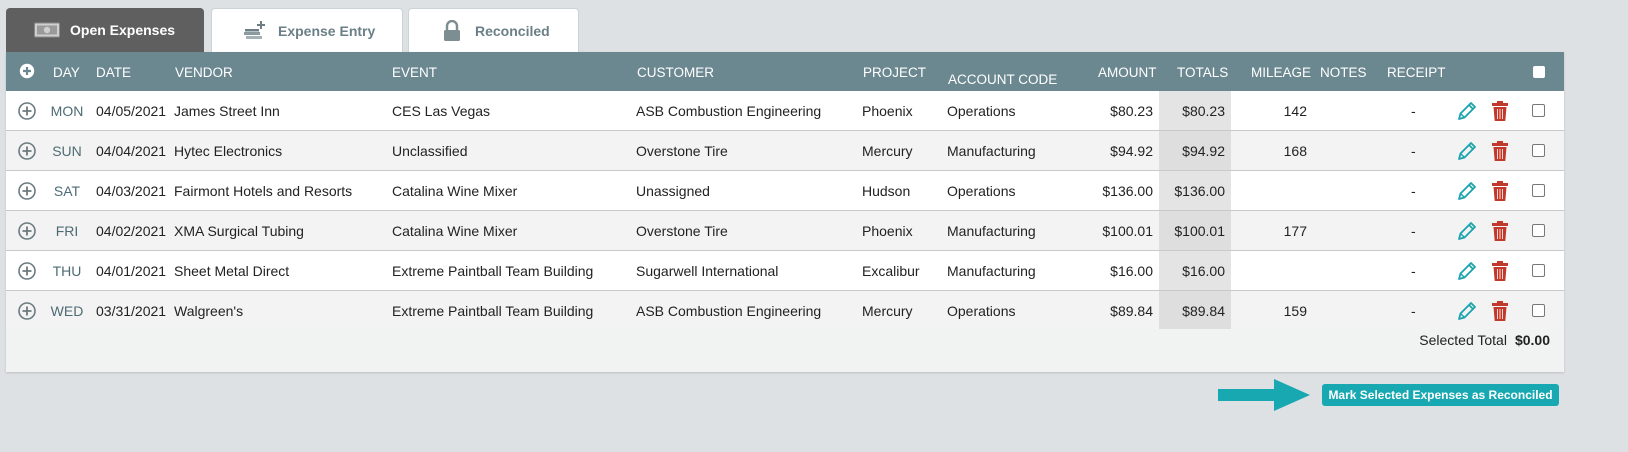  I want to click on cell-mileage: 177, so click(1295, 231).